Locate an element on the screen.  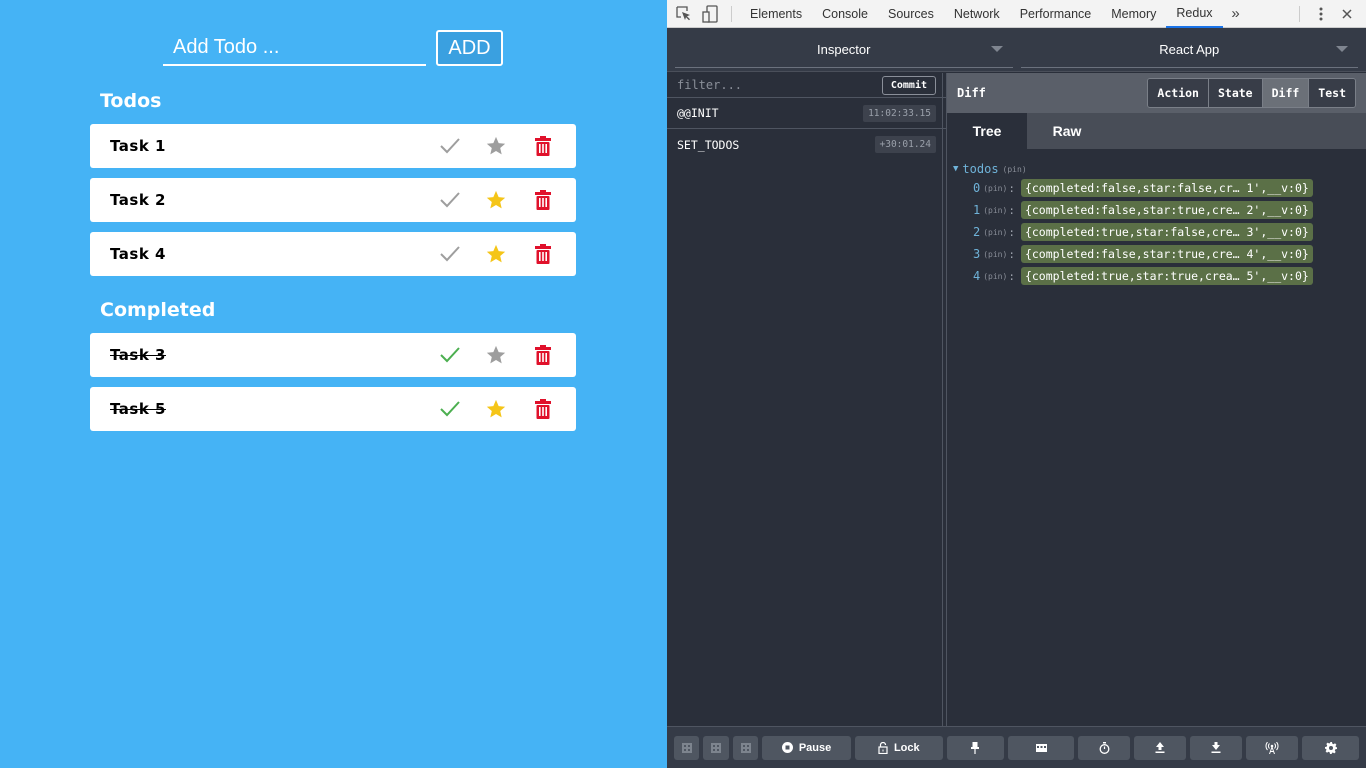
tab-test: Test is located at coordinates (1332, 93).